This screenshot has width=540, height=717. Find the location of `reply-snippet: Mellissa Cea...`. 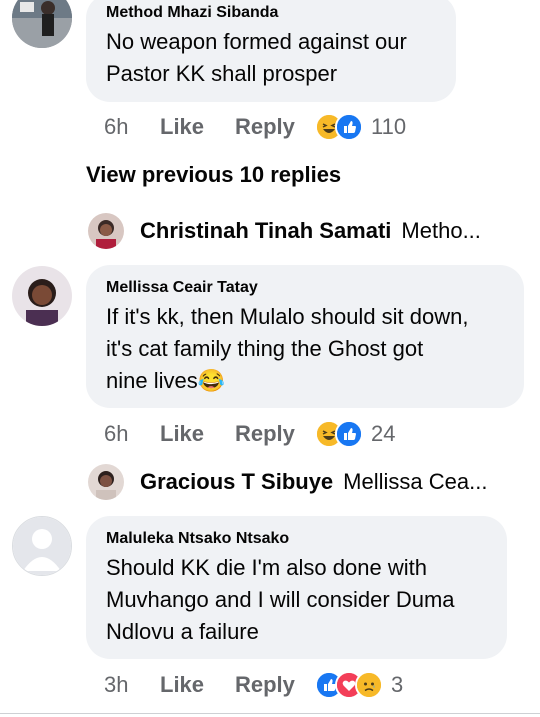

reply-snippet: Mellissa Cea... is located at coordinates (415, 481).